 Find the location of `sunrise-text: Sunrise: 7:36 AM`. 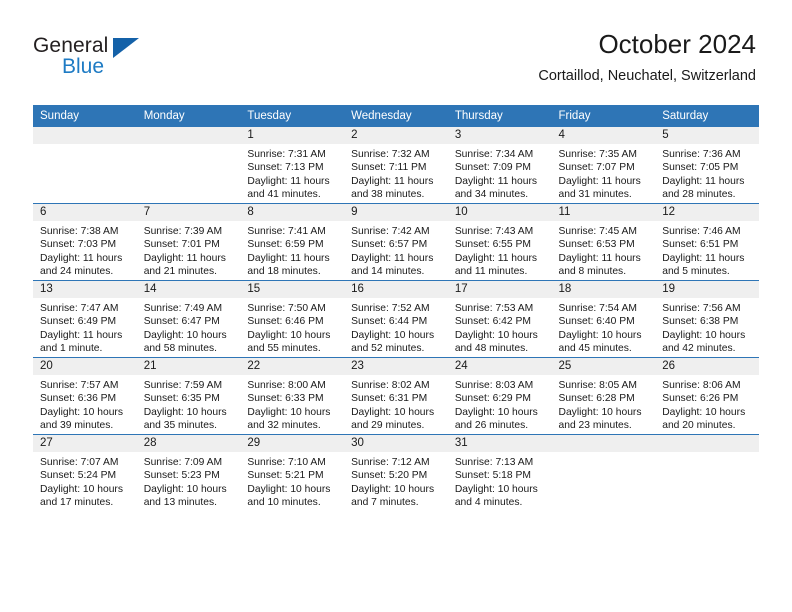

sunrise-text: Sunrise: 7:36 AM is located at coordinates (701, 154).